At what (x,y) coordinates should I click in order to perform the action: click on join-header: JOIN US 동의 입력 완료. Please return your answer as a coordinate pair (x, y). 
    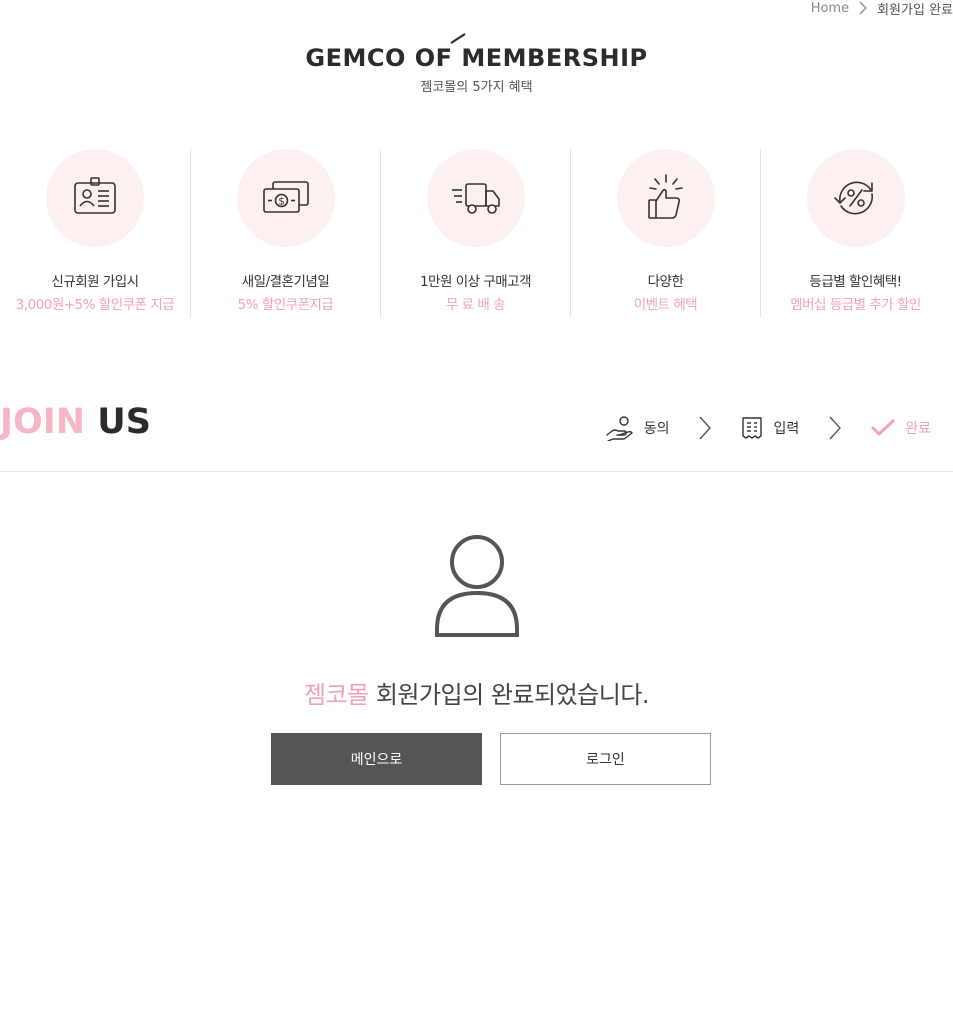
    Looking at the image, I should click on (476, 432).